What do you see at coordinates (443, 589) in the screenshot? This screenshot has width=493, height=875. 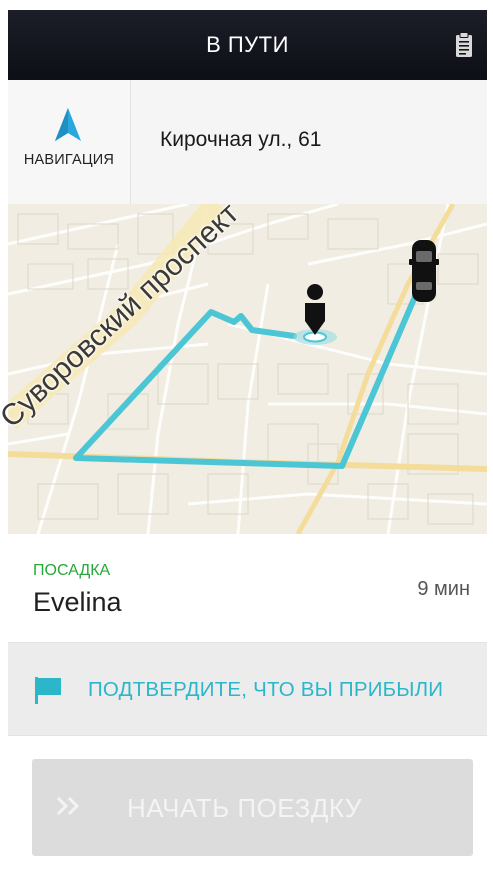 I see `eta-text: 9 мин` at bounding box center [443, 589].